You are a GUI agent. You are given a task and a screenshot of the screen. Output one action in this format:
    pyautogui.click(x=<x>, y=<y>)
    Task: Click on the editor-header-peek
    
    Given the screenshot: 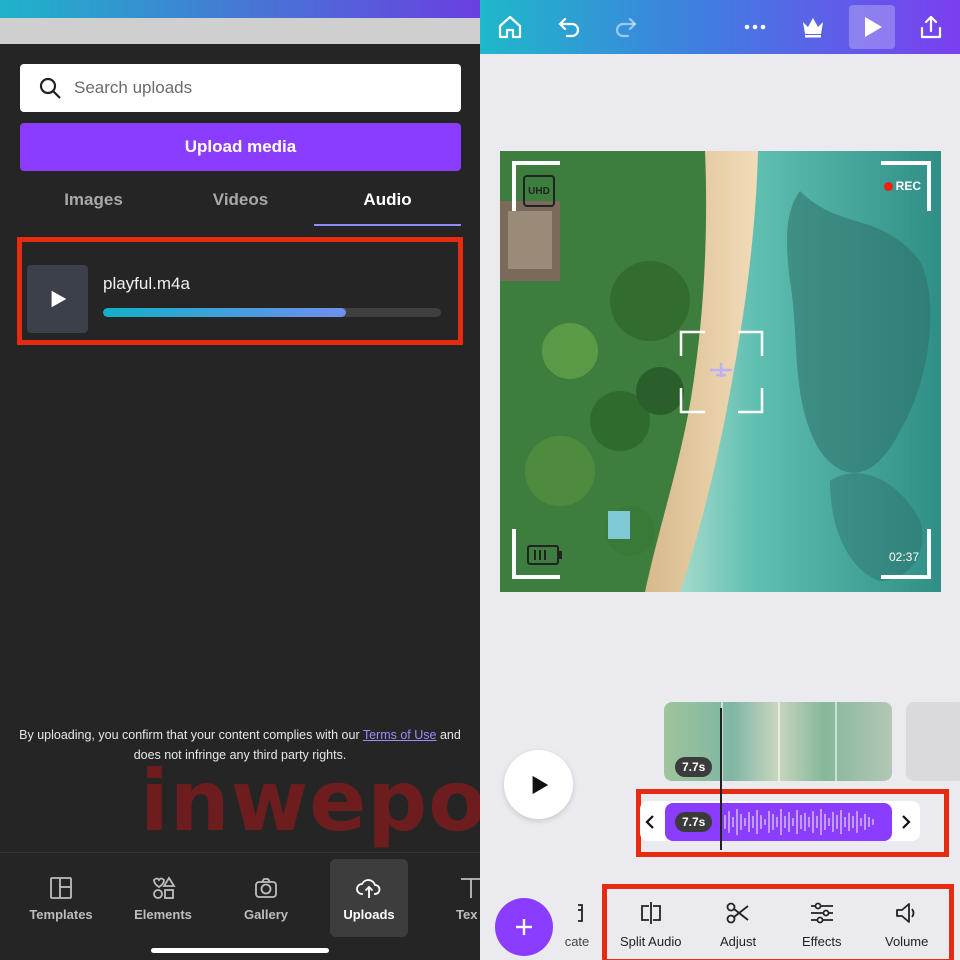 What is the action you would take?
    pyautogui.click(x=240, y=22)
    